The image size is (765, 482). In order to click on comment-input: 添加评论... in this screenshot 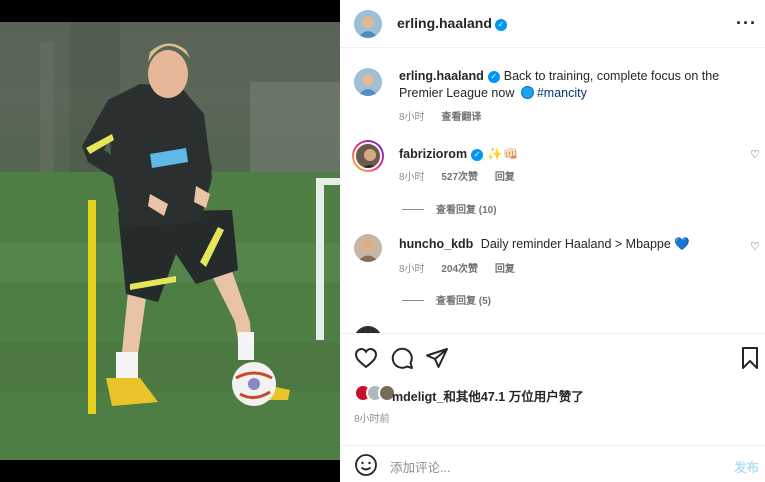, I will do `click(420, 466)`.